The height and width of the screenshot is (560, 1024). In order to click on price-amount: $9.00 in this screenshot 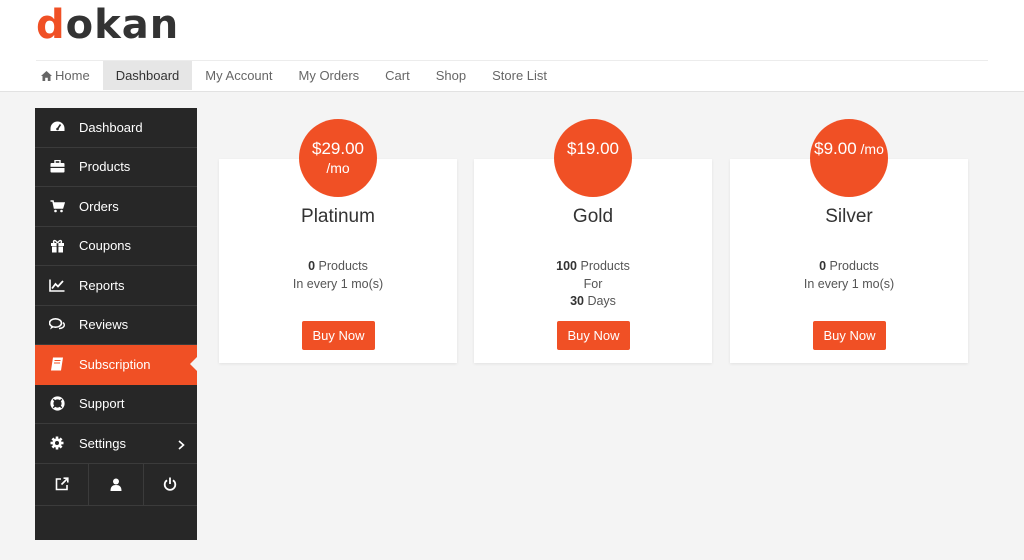, I will do `click(835, 148)`.